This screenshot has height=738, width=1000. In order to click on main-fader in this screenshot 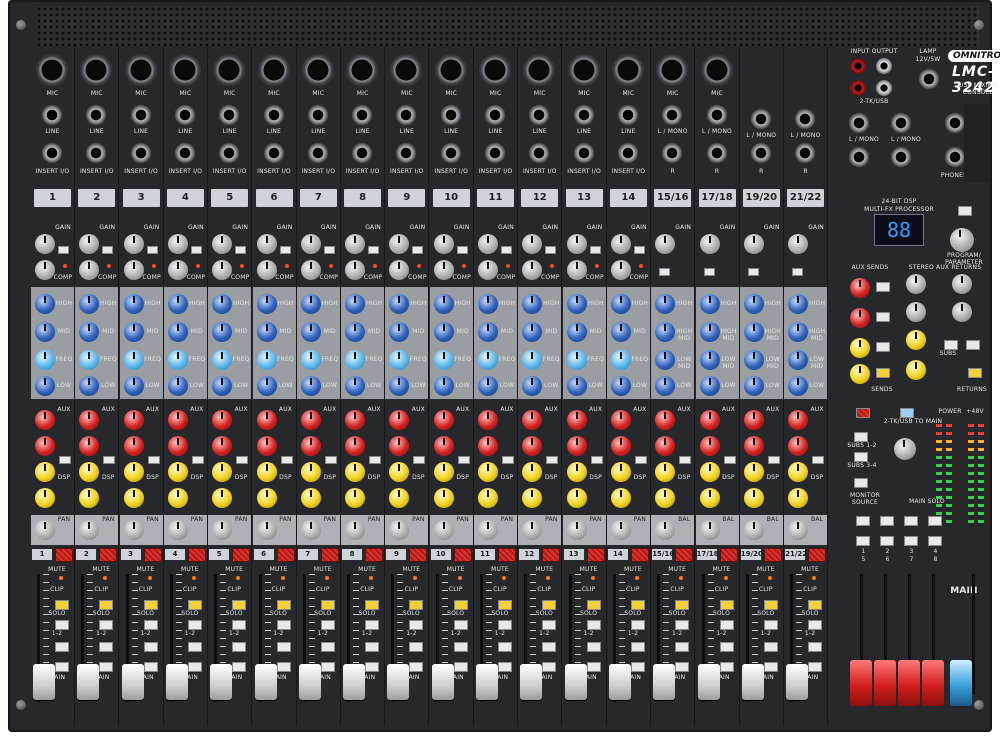, I will do `click(961, 683)`.